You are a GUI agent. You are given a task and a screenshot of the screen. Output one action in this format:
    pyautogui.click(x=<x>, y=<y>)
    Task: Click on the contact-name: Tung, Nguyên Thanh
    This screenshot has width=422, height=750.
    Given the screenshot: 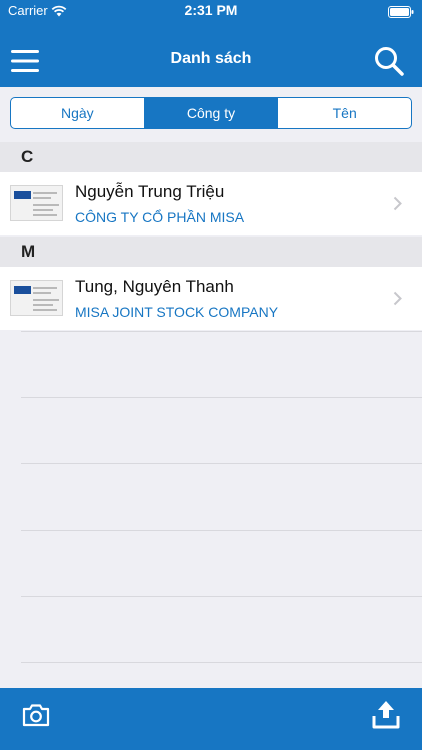 What is the action you would take?
    pyautogui.click(x=154, y=286)
    